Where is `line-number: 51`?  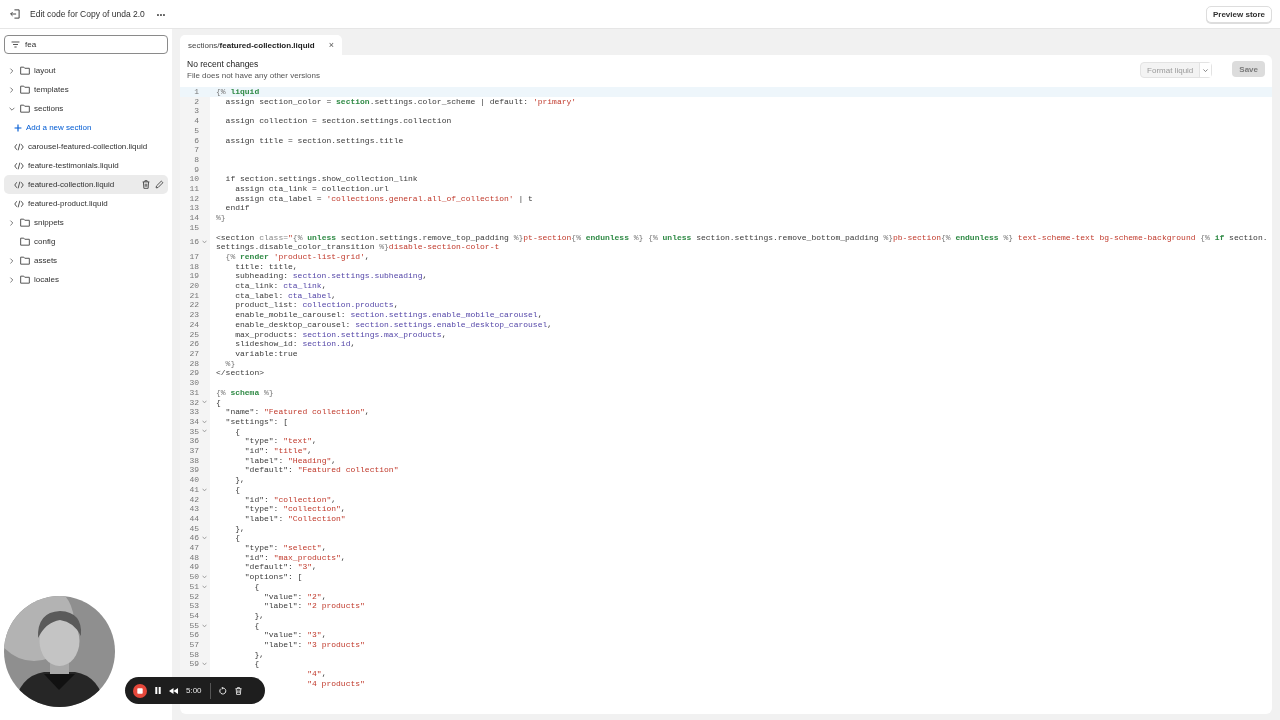 line-number: 51 is located at coordinates (194, 586).